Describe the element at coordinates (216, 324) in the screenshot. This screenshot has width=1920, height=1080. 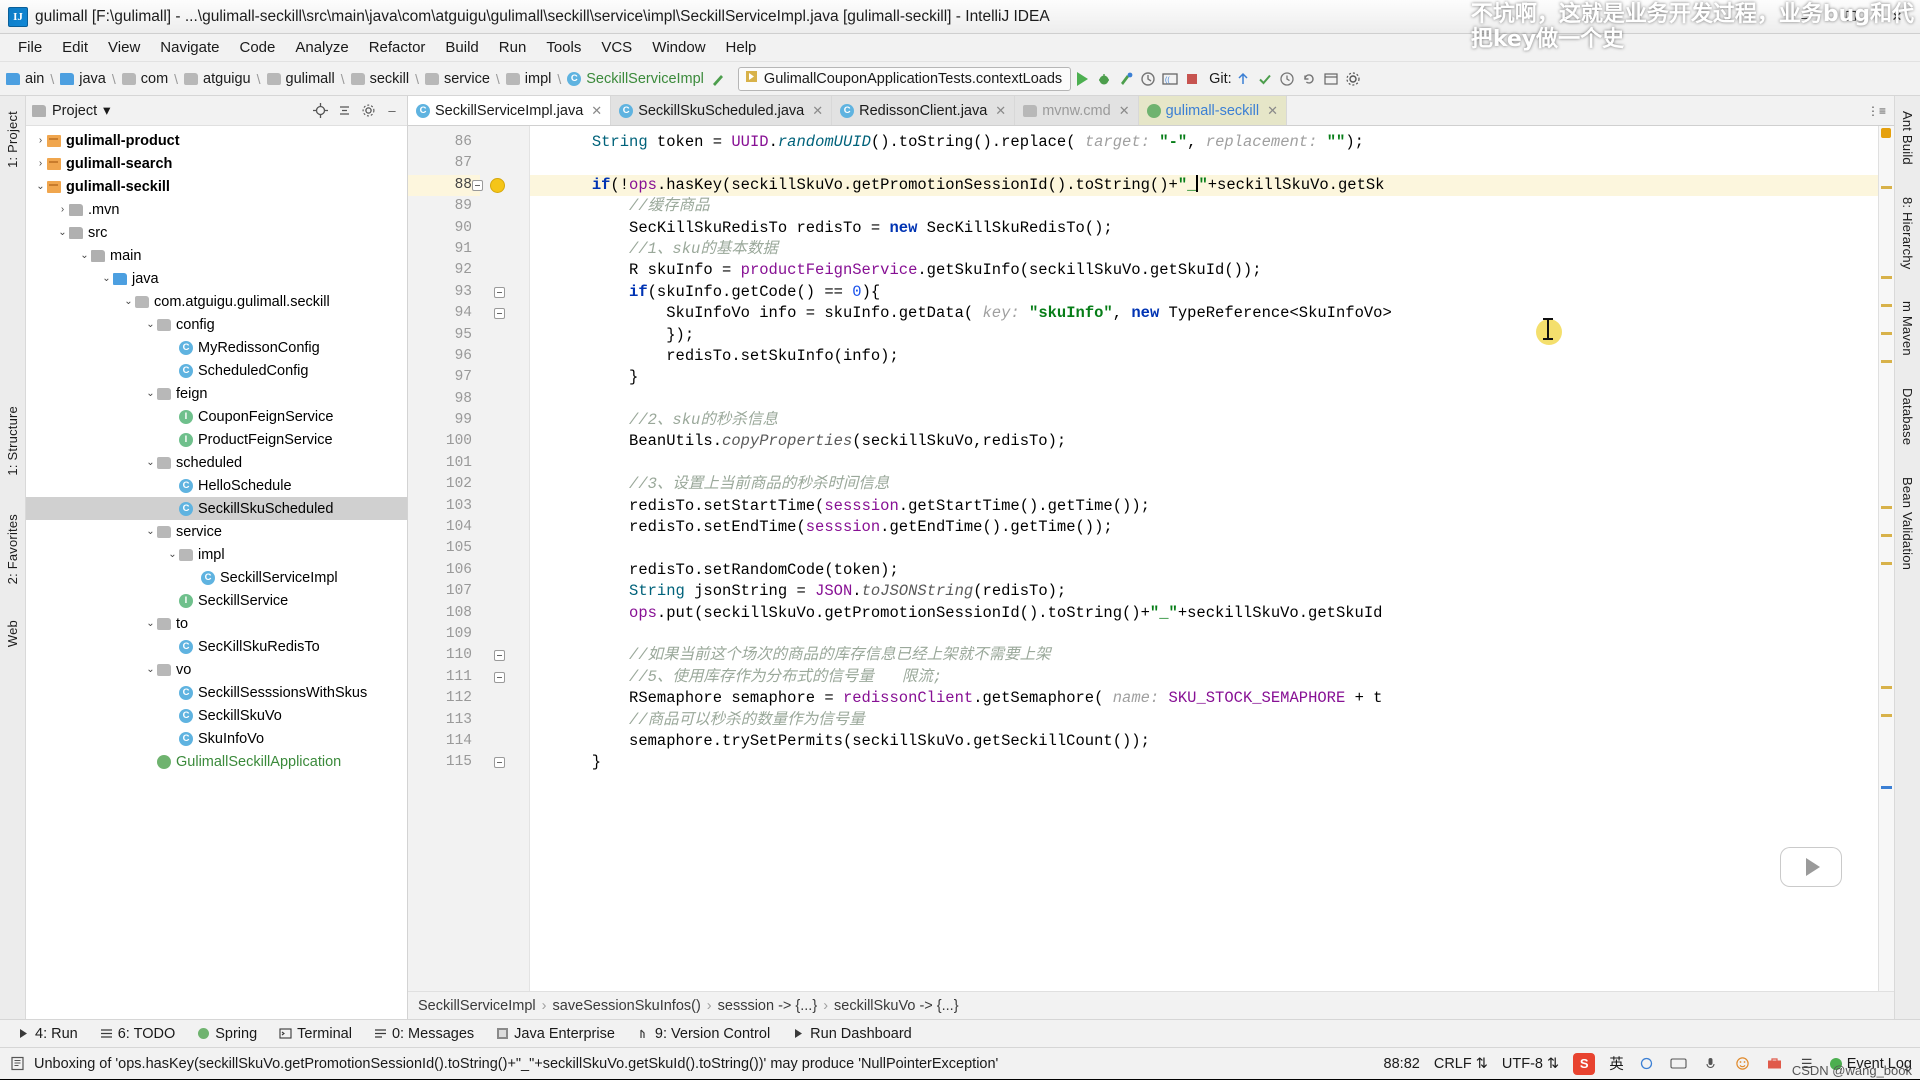
I see `tree-item-config: ⌄ config` at that location.